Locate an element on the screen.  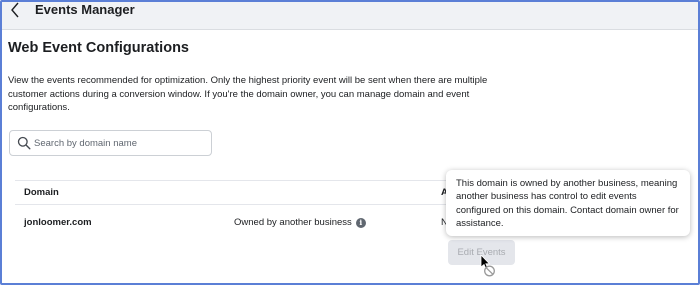
search-icon is located at coordinates (24, 143).